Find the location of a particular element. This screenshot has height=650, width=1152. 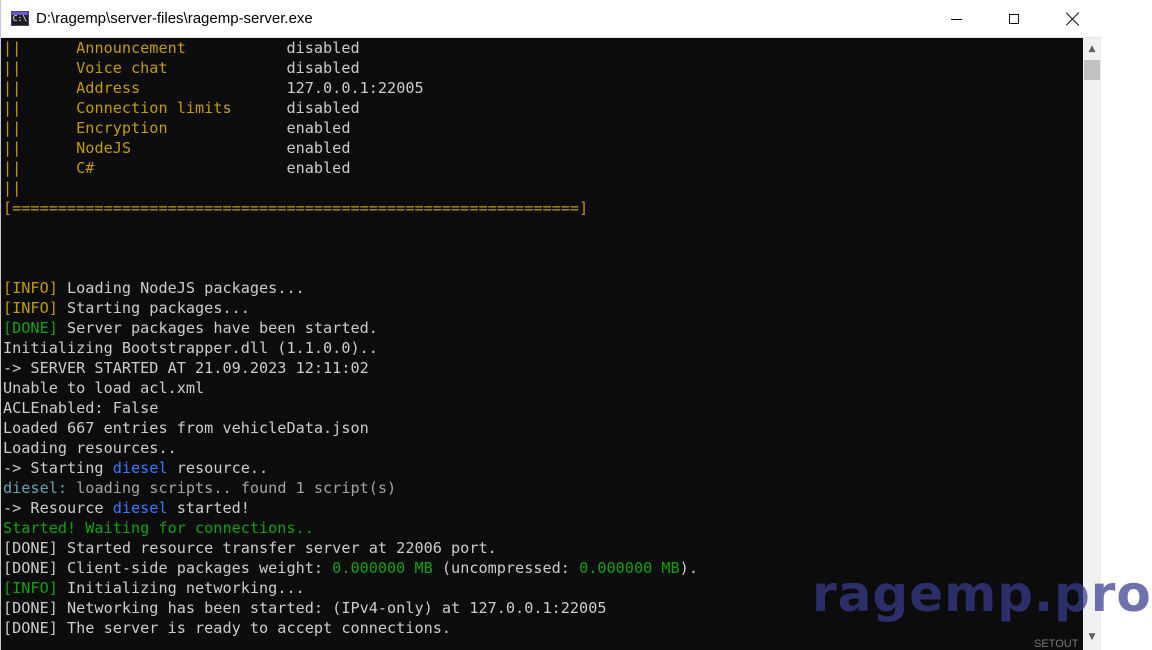

console-text-segment: Encryption is located at coordinates (181, 128).